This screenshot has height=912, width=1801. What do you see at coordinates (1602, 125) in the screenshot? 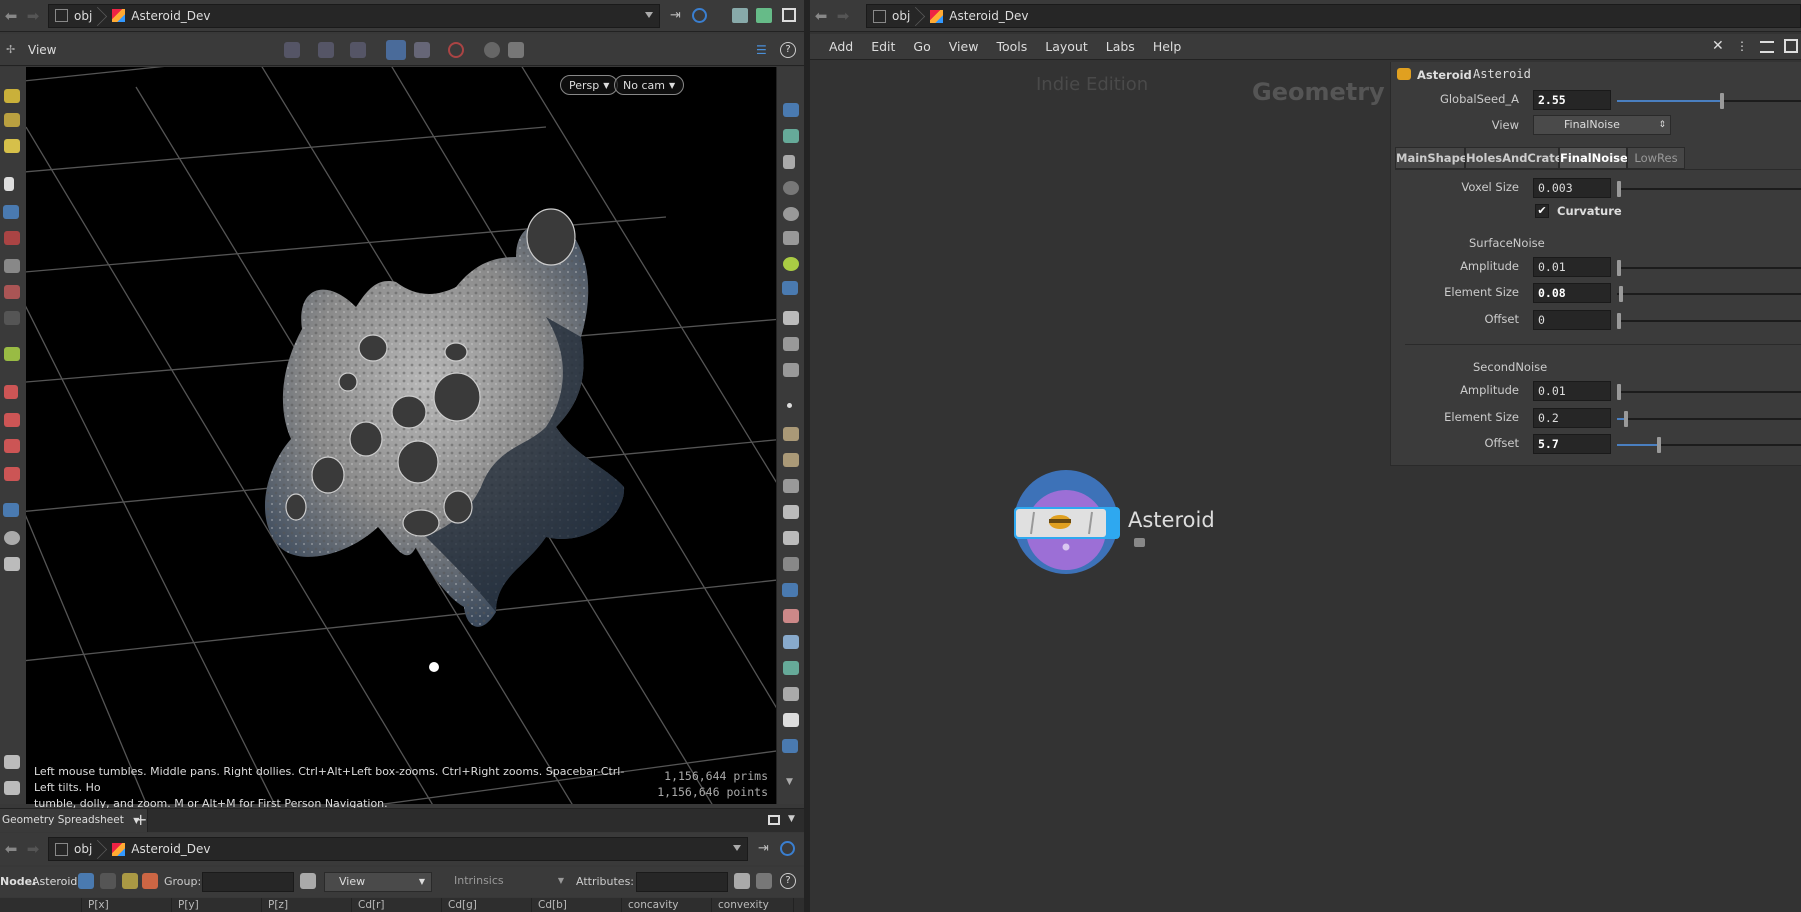
I see `view-param-dropdown: FinalNoise ⇕` at bounding box center [1602, 125].